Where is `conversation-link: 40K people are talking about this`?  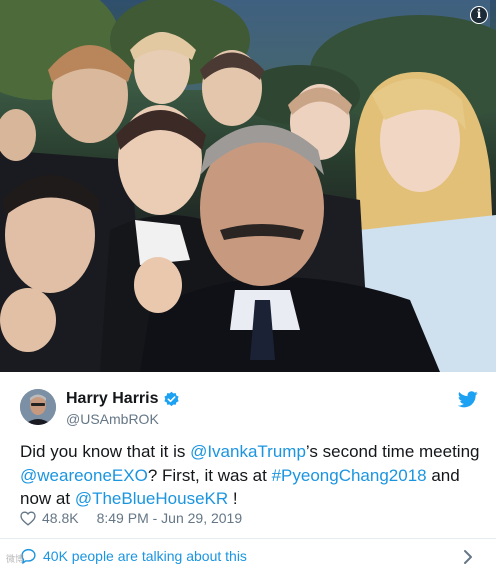
conversation-link: 40K people are talking about this is located at coordinates (133, 556).